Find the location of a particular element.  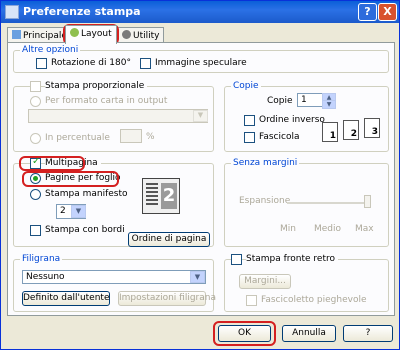

definito-utente-button: Definito dall'utente is located at coordinates (66, 298).